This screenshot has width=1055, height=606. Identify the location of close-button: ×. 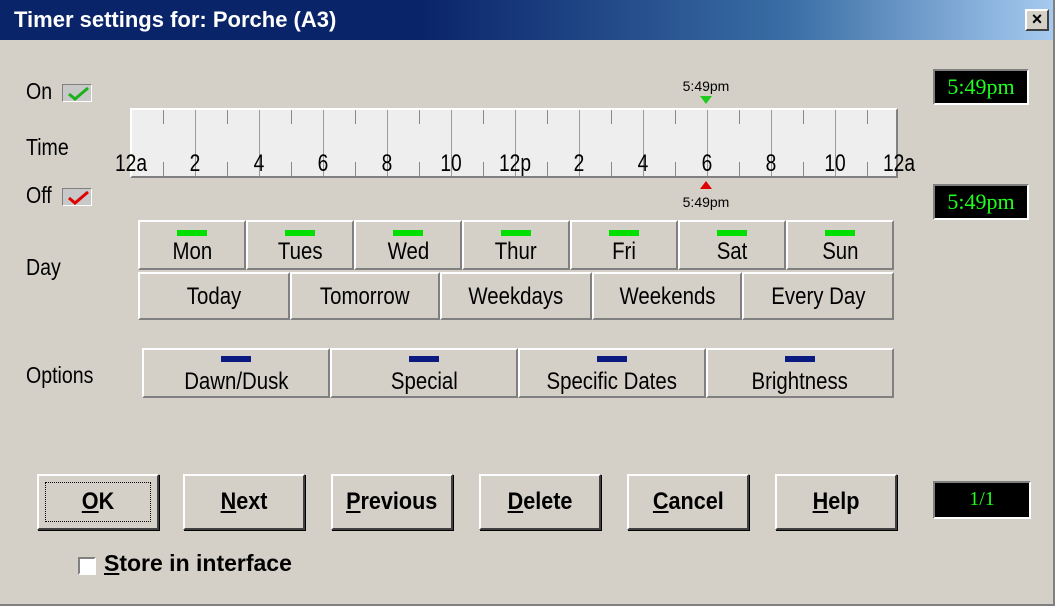
(1037, 20).